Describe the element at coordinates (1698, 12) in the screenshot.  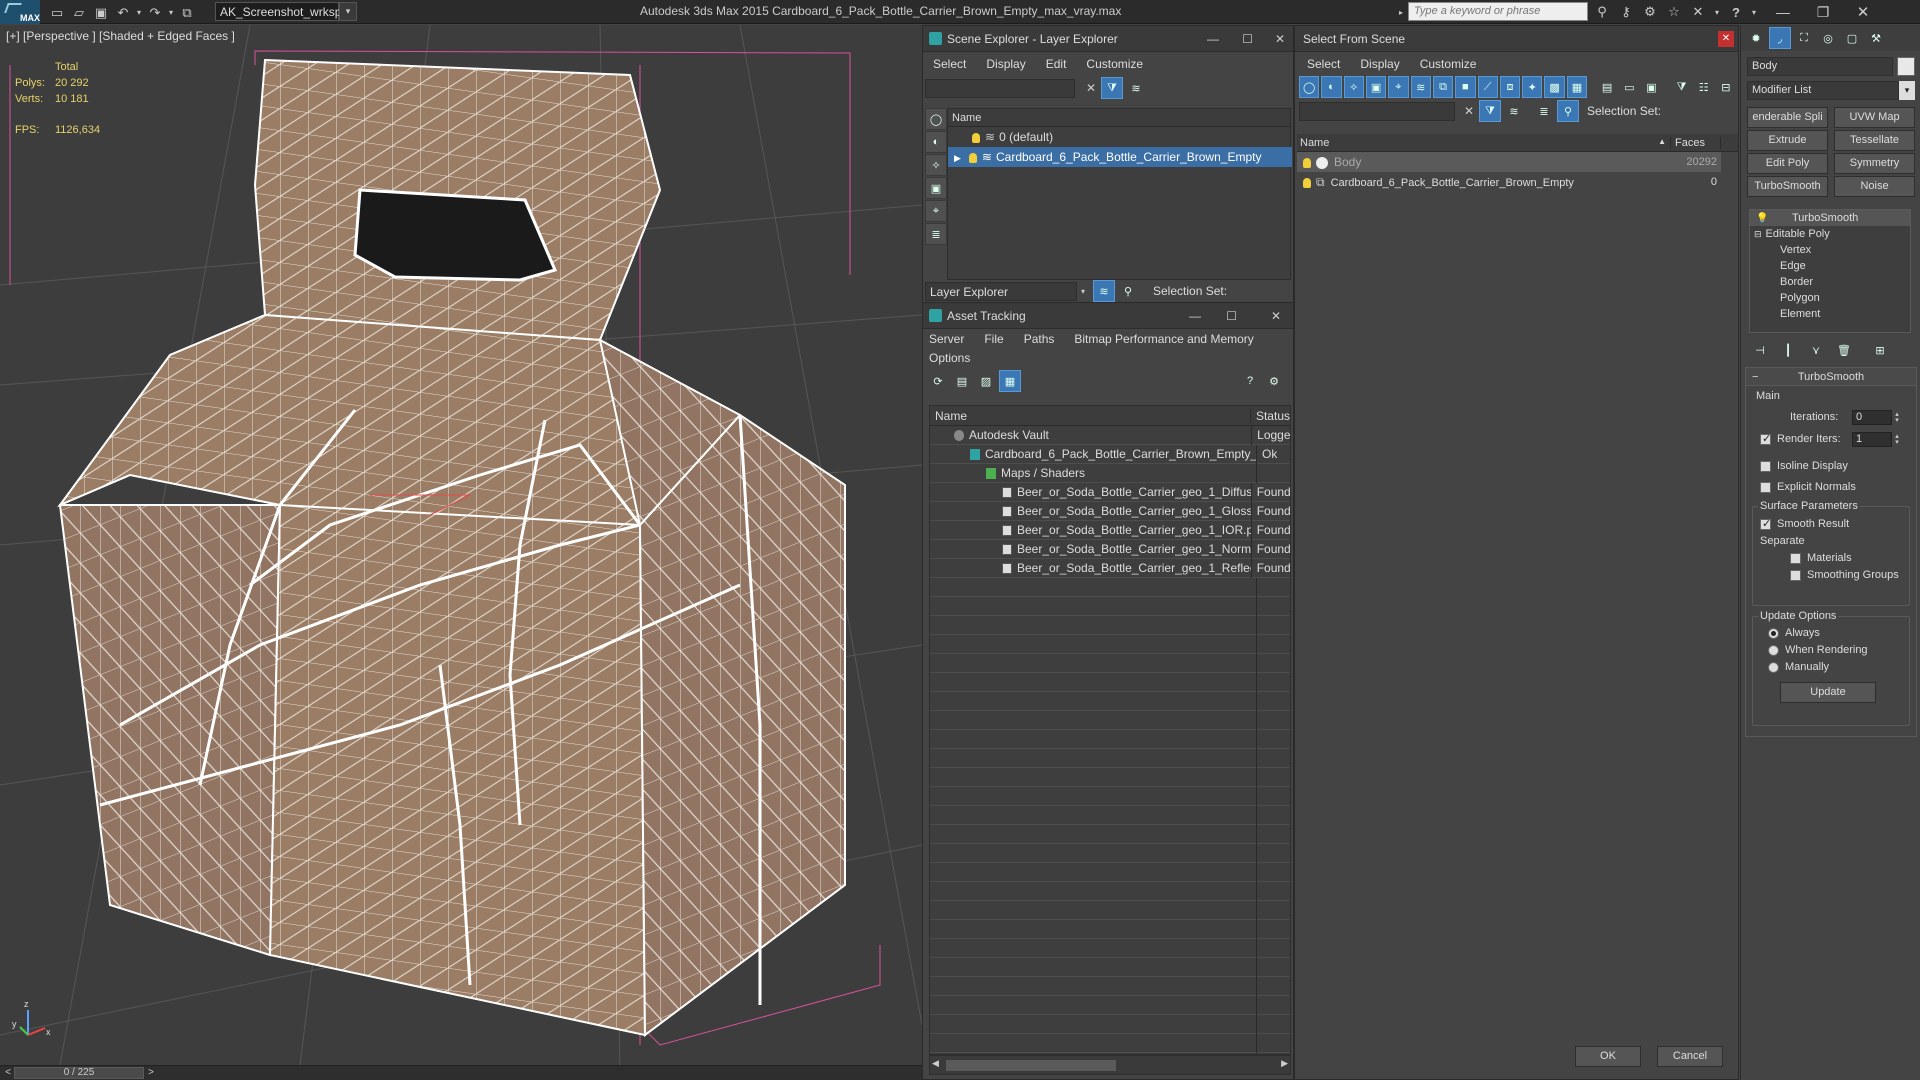
I see `exchange-icon: ✕` at that location.